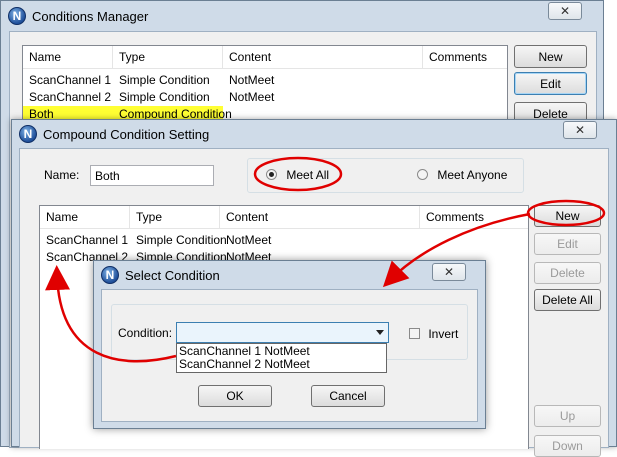 The width and height of the screenshot is (617, 457). What do you see at coordinates (567, 300) in the screenshot?
I see `compound-delete-all-button: Delete All` at bounding box center [567, 300].